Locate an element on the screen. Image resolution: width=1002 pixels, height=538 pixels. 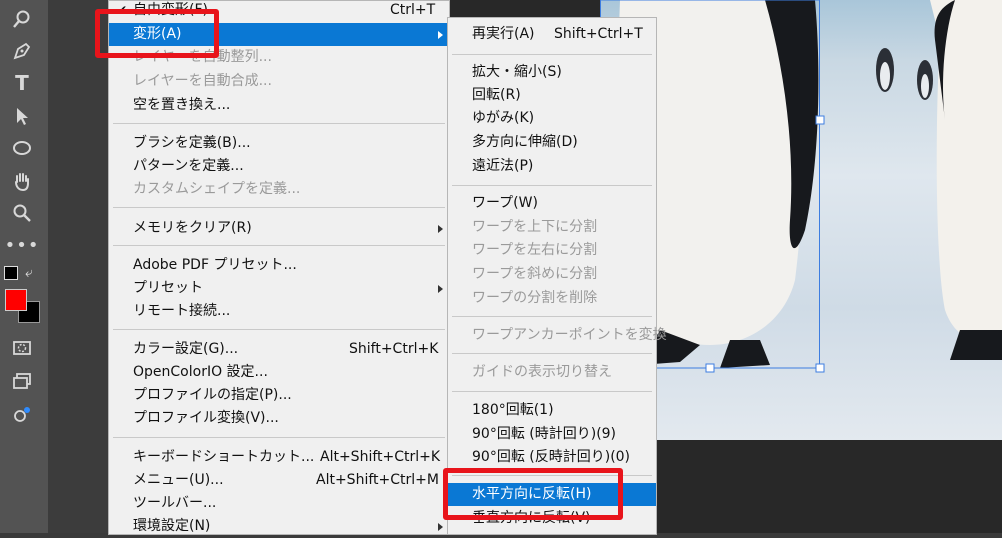
ellipse-icon is located at coordinates (22, 148).